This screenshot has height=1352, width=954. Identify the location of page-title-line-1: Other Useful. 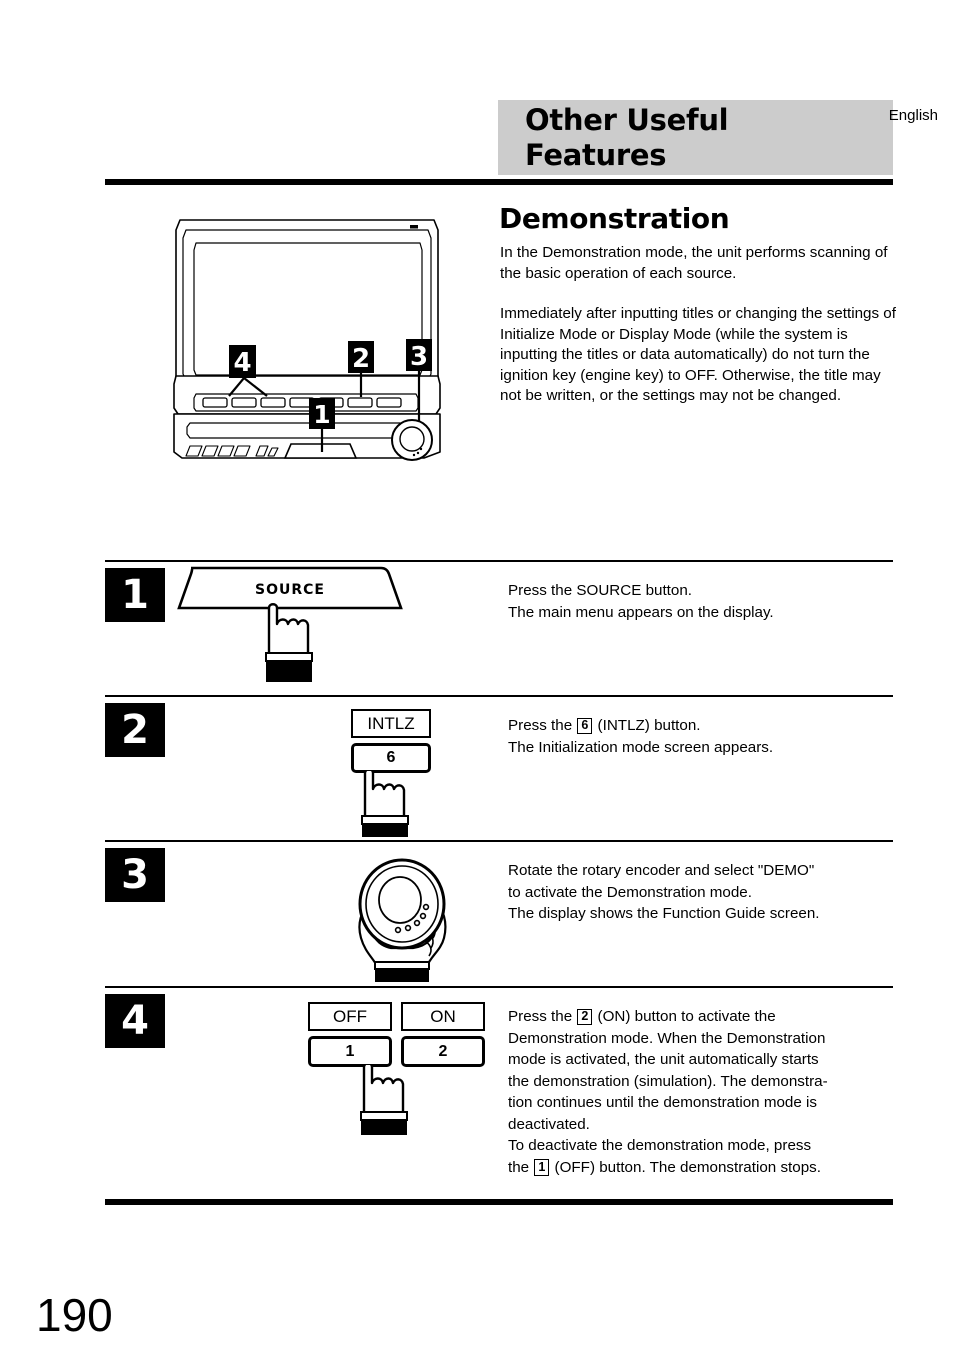
(627, 120).